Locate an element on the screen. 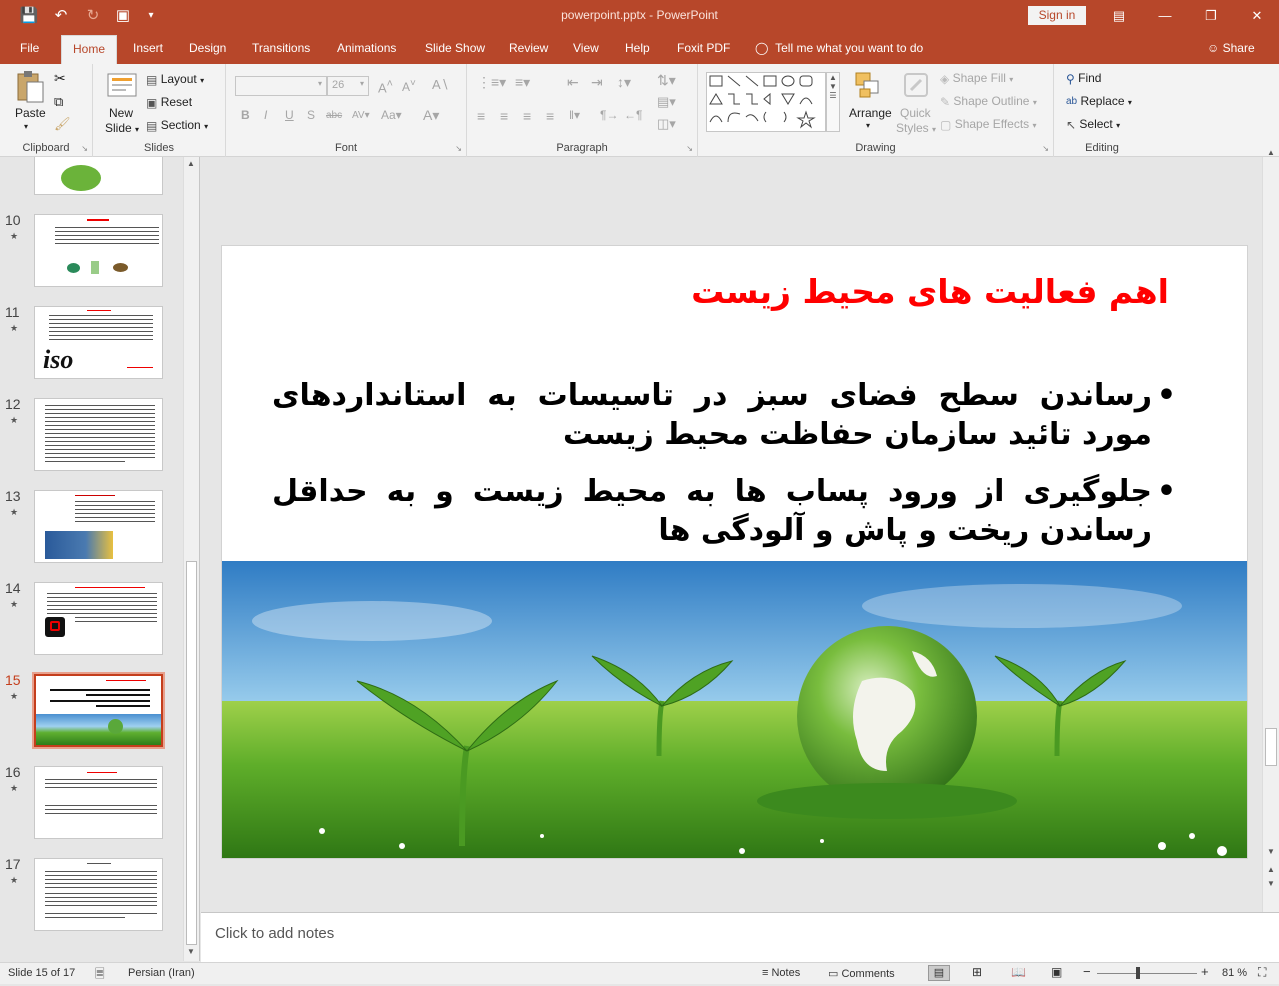  bullets-icon: ⋮≡▾ is located at coordinates (491, 82).